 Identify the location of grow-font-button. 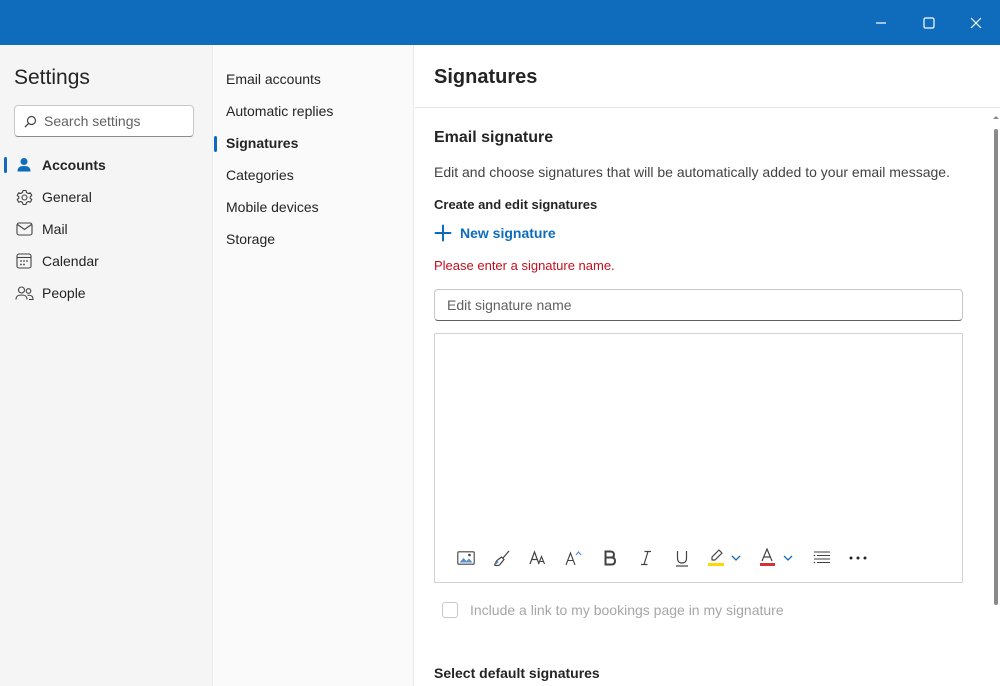
(574, 558).